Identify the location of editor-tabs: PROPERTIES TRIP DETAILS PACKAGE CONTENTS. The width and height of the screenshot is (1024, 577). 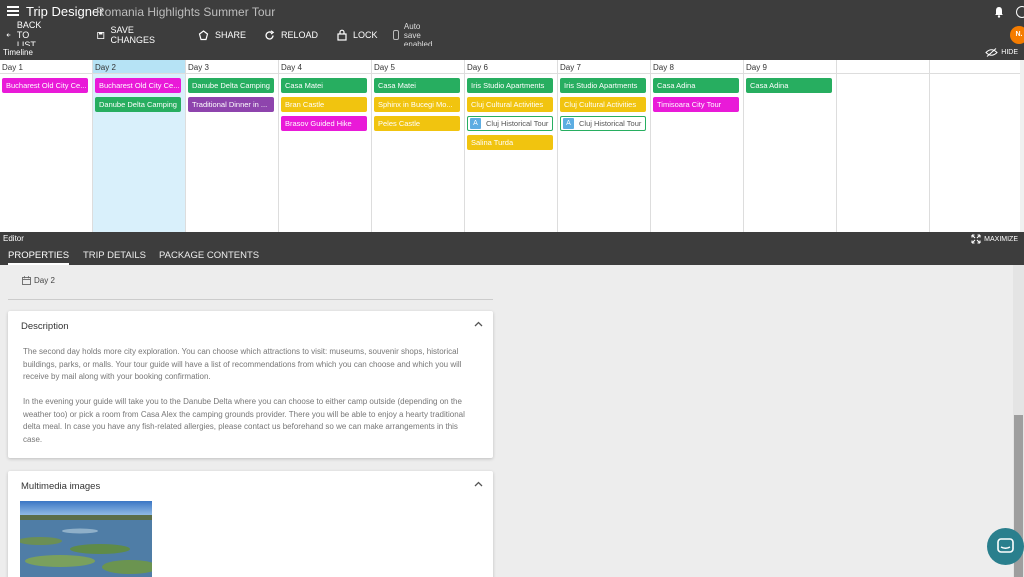
(512, 255).